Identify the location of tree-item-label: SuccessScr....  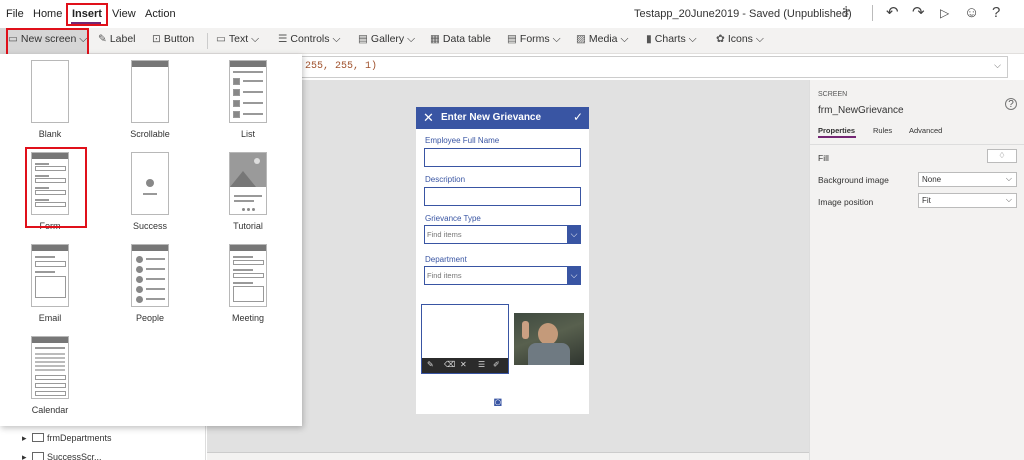
(74, 456).